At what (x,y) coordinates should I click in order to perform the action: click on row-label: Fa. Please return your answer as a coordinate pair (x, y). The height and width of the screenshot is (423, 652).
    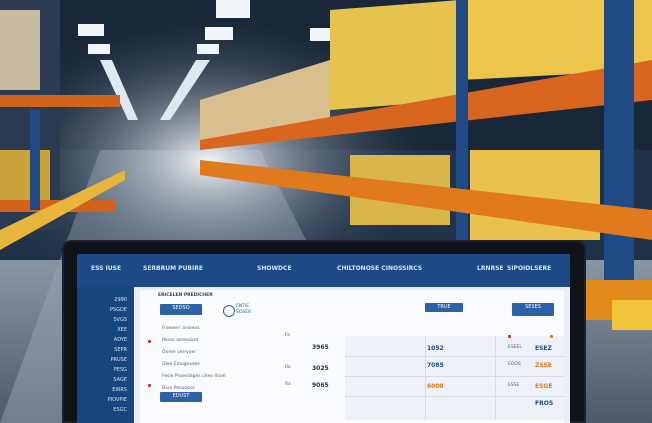
    Looking at the image, I should click on (287, 335).